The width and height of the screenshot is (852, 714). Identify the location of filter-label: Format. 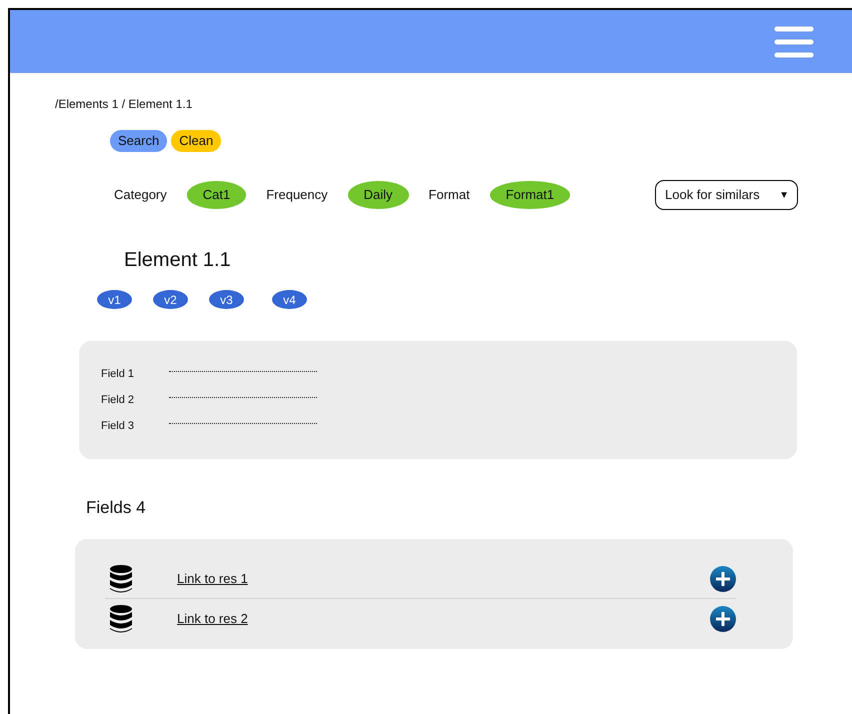
(449, 195).